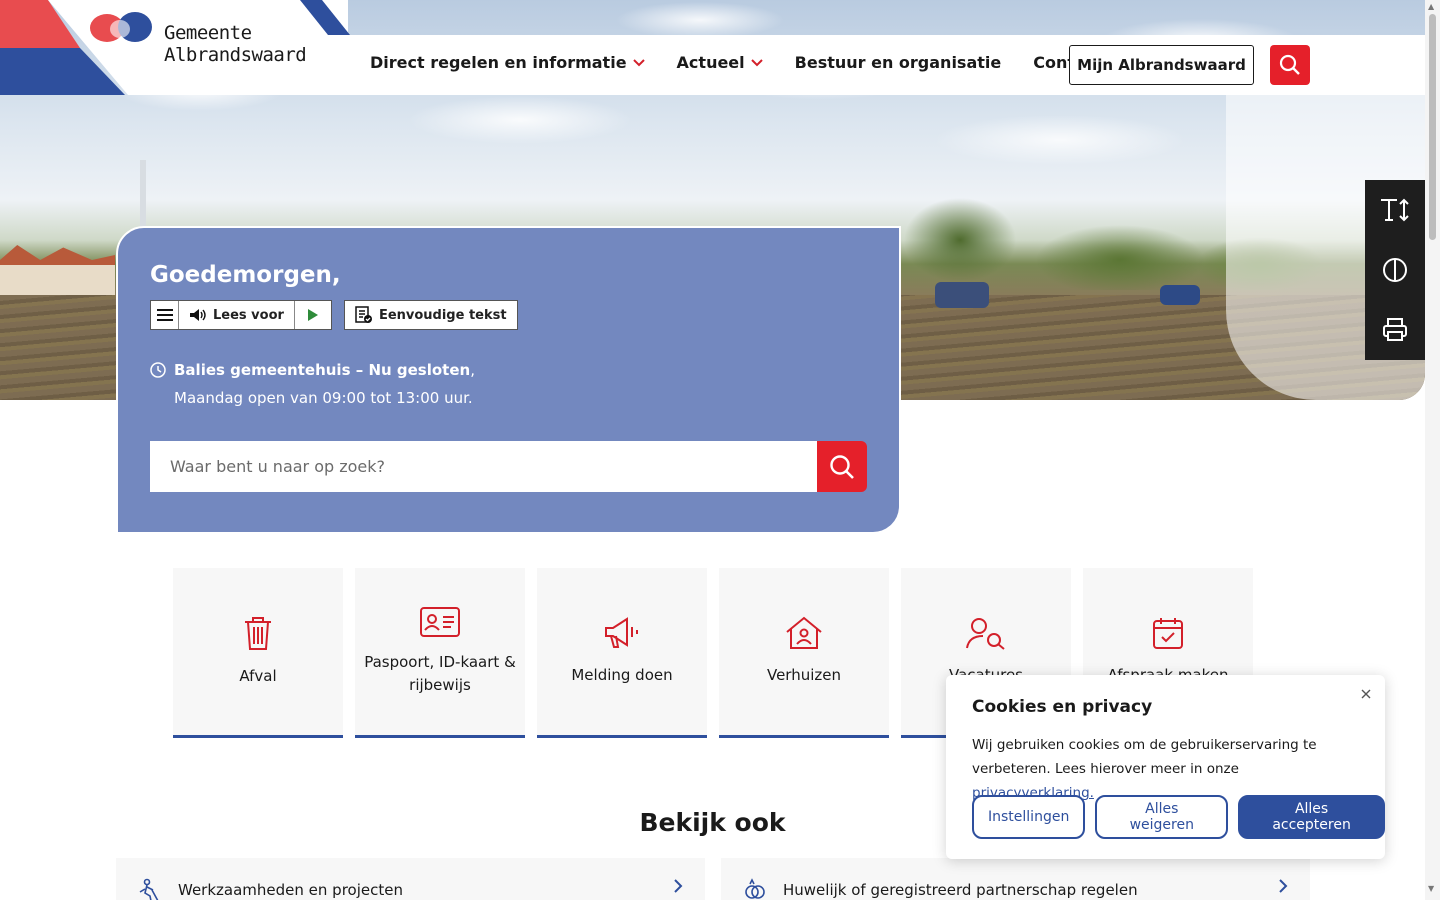 The width and height of the screenshot is (1440, 900). I want to click on scrollbar-thumb, so click(1432, 127).